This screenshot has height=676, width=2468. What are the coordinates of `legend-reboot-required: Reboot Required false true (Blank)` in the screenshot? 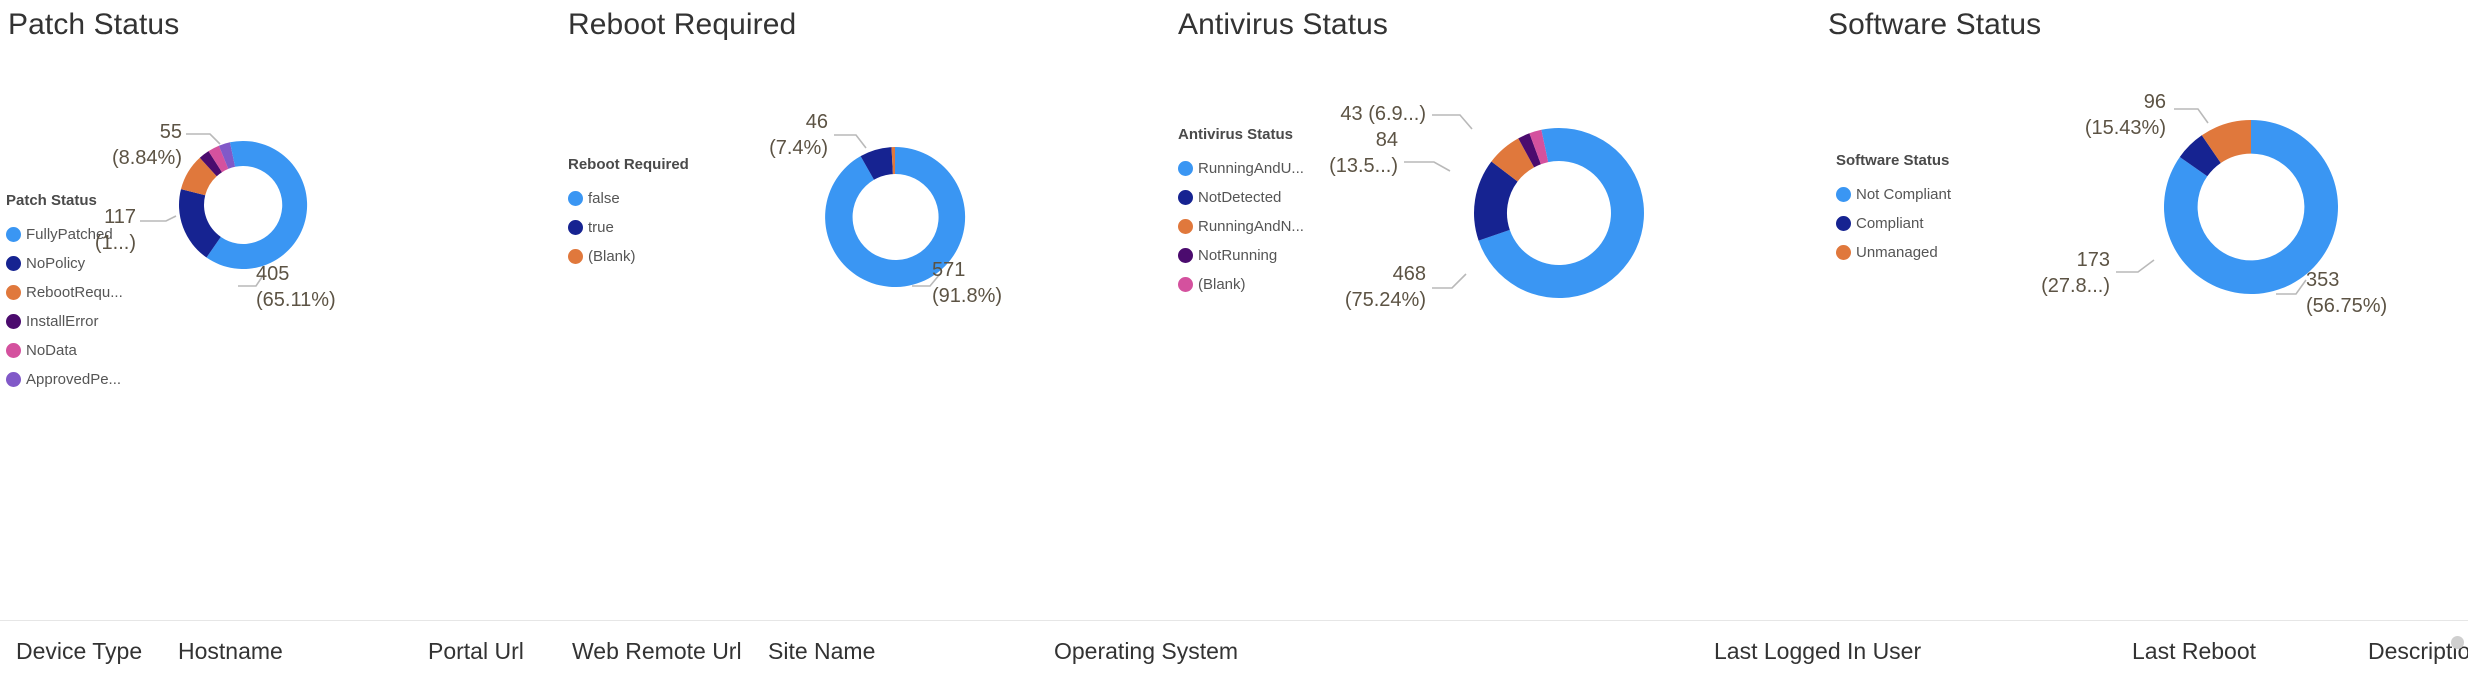 It's located at (628, 213).